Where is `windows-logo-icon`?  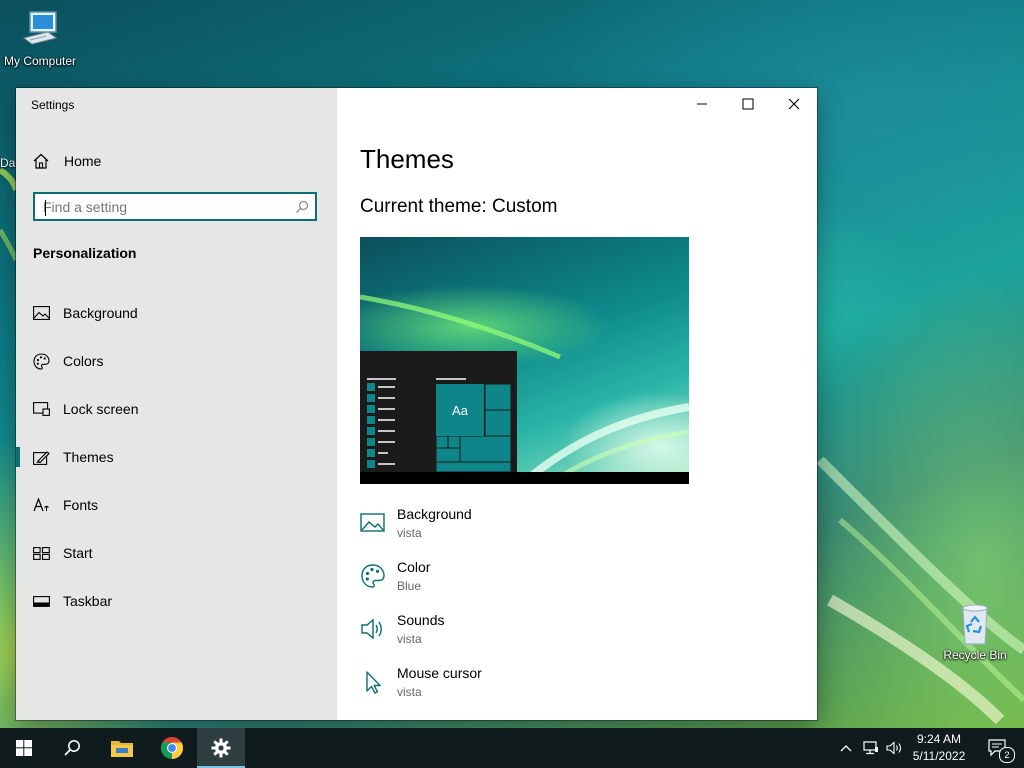 windows-logo-icon is located at coordinates (24, 748).